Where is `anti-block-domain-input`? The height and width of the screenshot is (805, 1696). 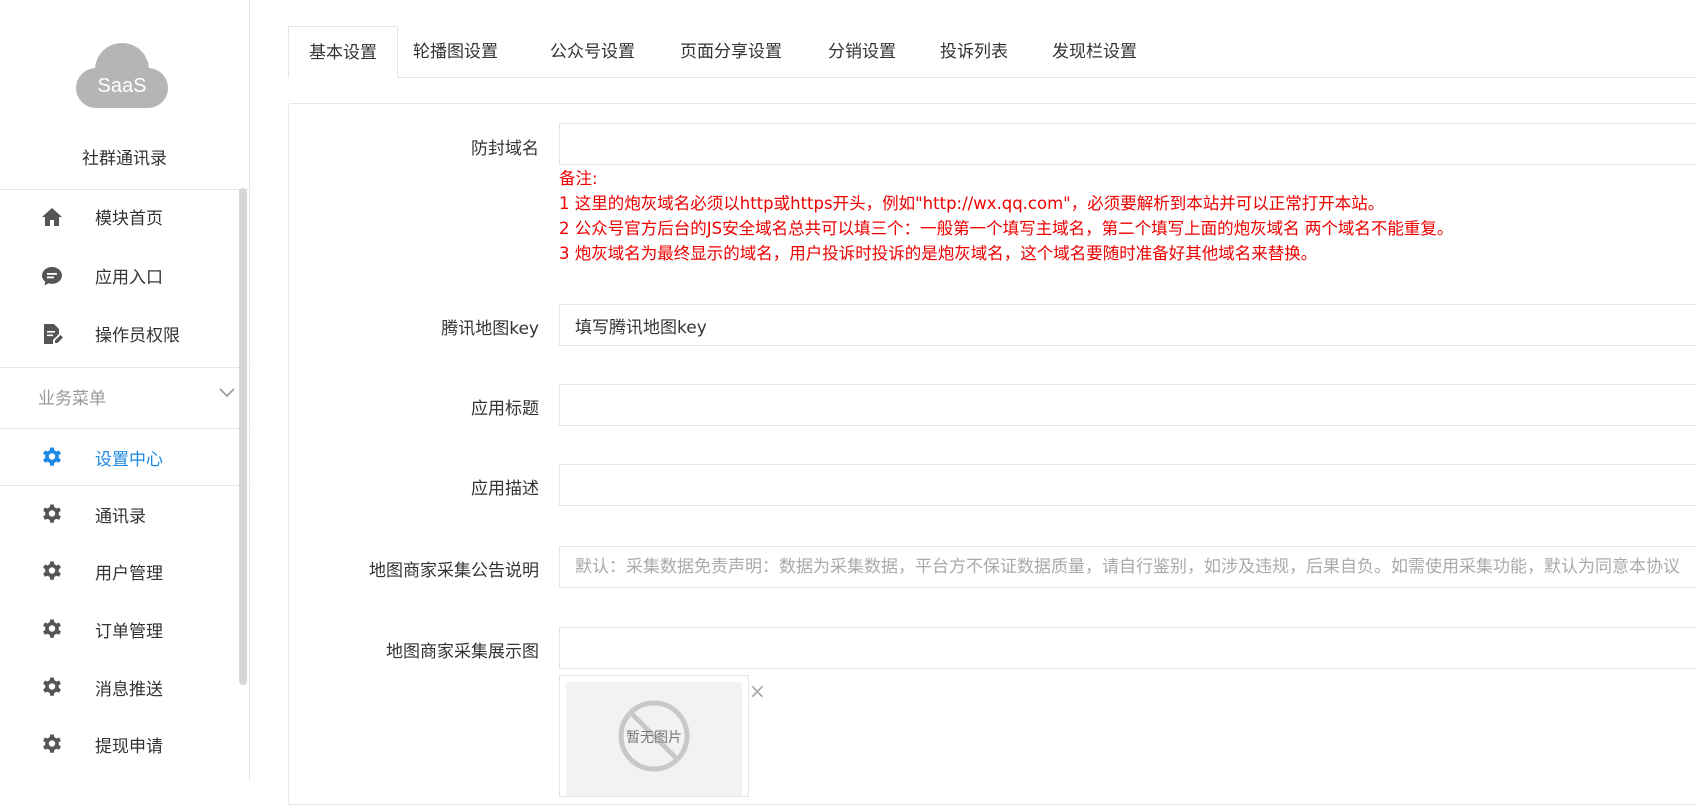 anti-block-domain-input is located at coordinates (1127, 144).